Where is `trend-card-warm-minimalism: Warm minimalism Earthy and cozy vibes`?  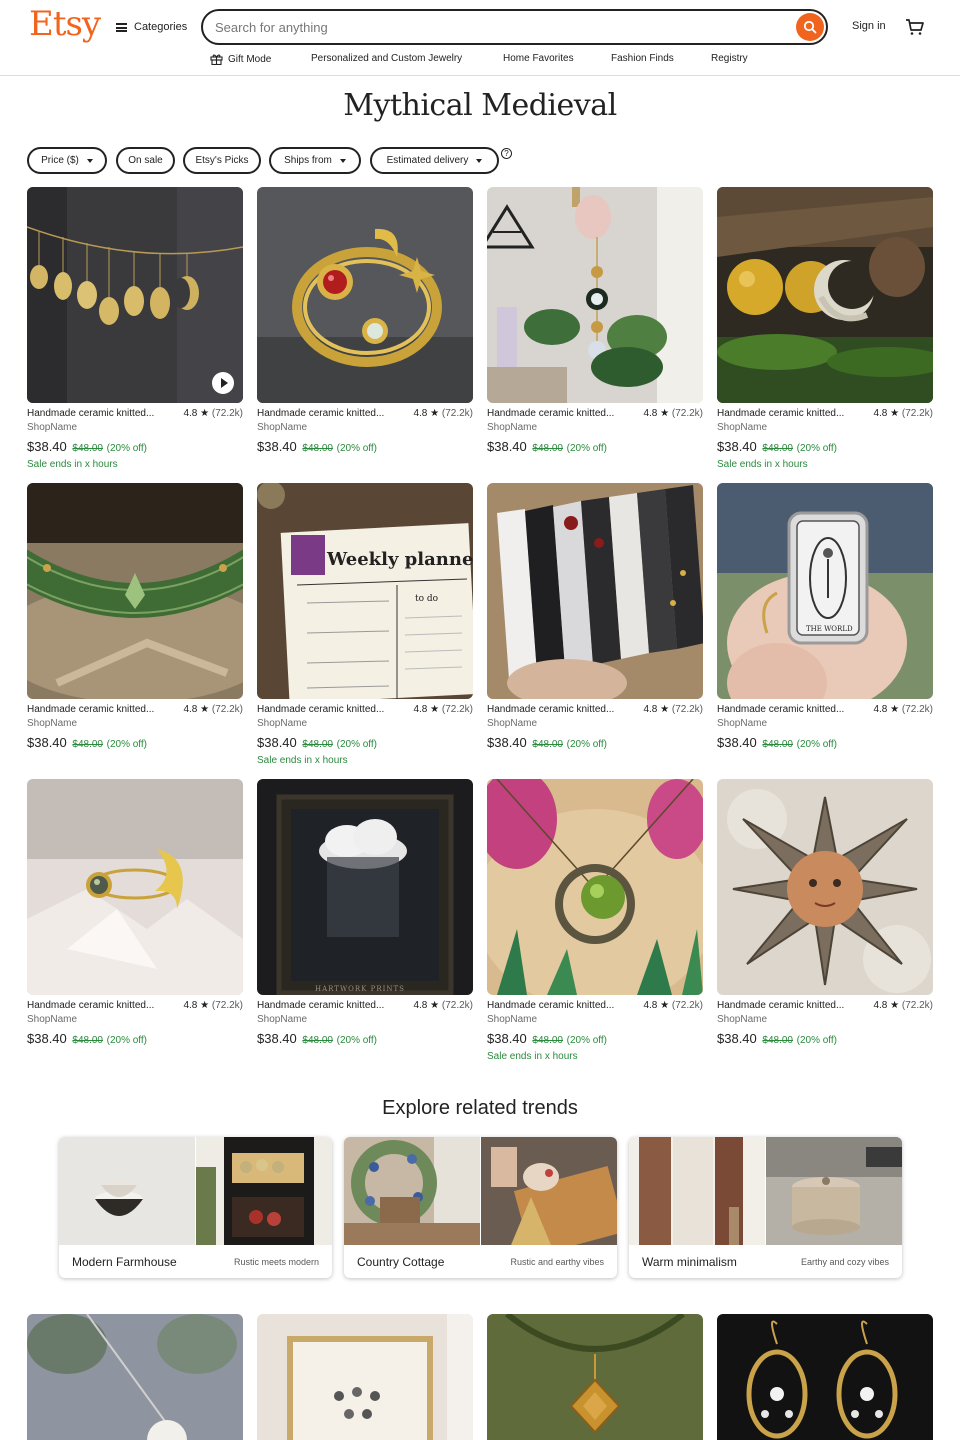
trend-card-warm-minimalism: Warm minimalism Earthy and cozy vibes is located at coordinates (765, 1207).